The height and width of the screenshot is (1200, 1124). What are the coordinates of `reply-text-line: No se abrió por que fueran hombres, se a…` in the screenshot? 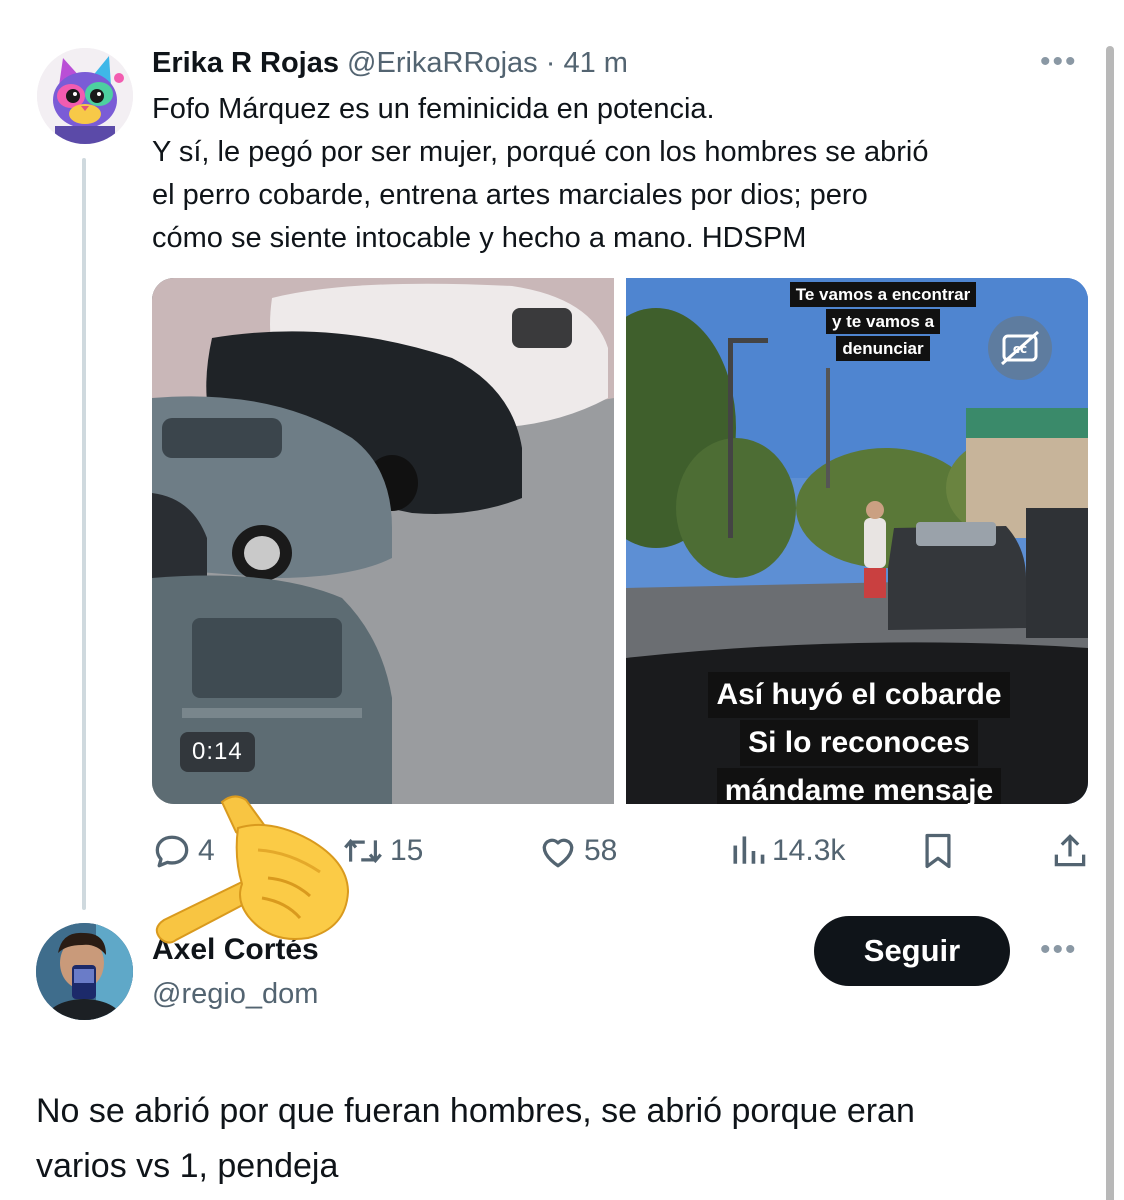 It's located at (475, 1111).